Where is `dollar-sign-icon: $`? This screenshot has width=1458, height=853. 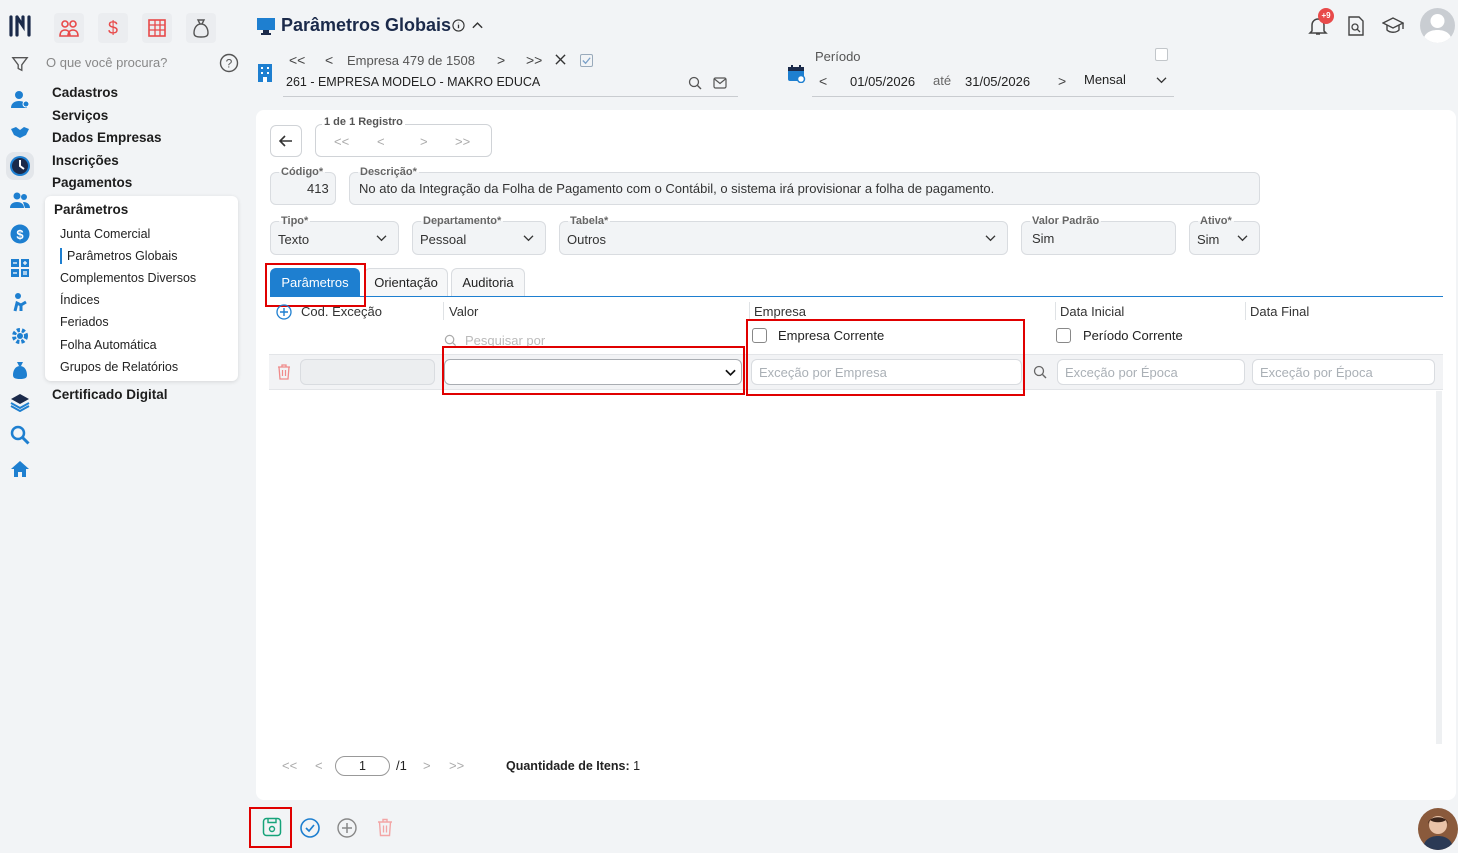 dollar-sign-icon: $ is located at coordinates (113, 28).